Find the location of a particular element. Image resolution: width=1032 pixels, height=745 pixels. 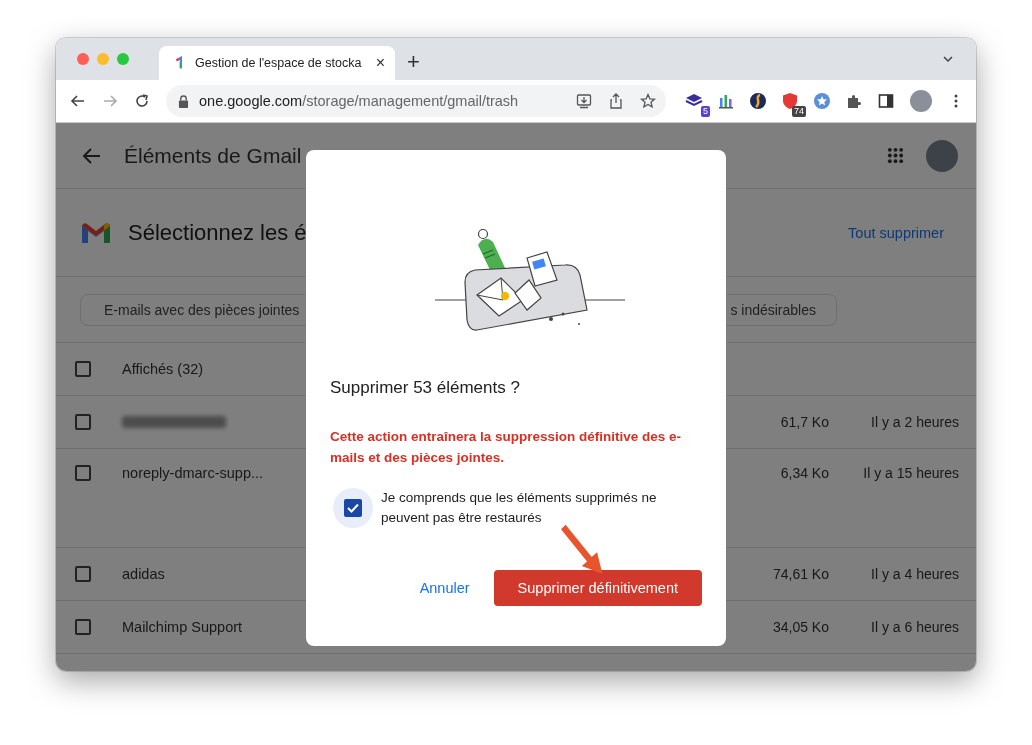

time-text: Il y a 2 heures is located at coordinates (914, 422).